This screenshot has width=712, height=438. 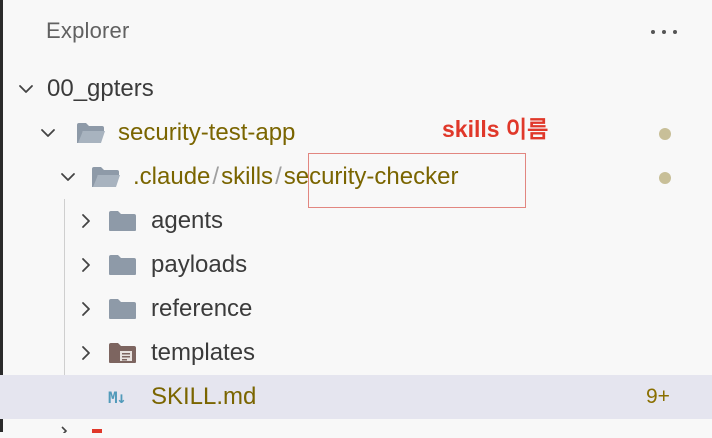 I want to click on tree-item-label: agents, so click(x=187, y=220).